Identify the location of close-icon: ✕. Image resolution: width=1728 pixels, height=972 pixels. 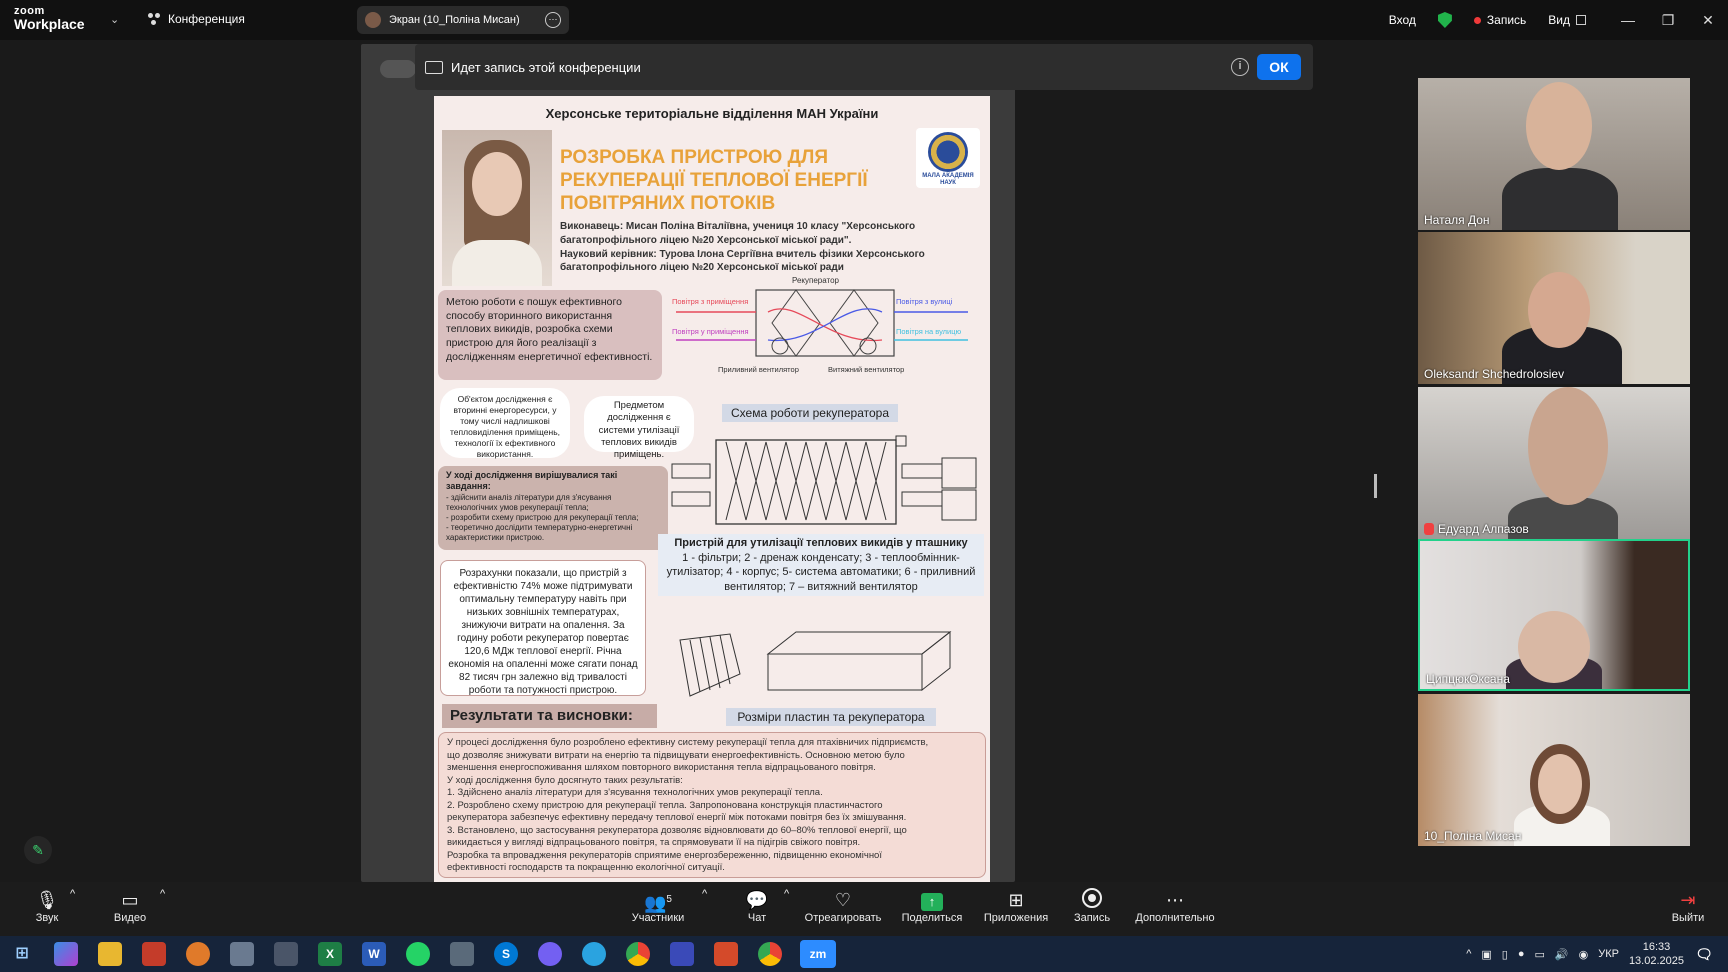
(1708, 20).